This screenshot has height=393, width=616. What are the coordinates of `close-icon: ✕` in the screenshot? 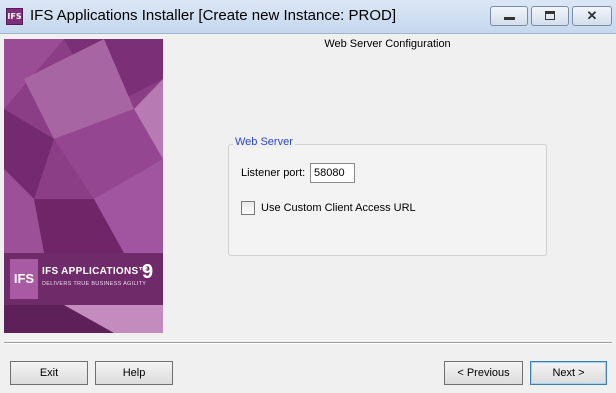 It's located at (592, 15).